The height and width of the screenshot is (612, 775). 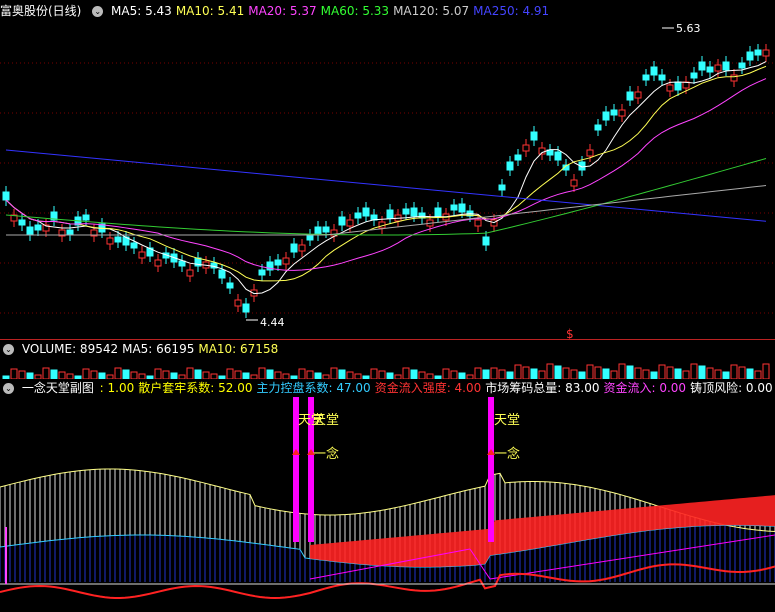 What do you see at coordinates (141, 11) in the screenshot?
I see `ma-indicator-item: MA5: 5.43` at bounding box center [141, 11].